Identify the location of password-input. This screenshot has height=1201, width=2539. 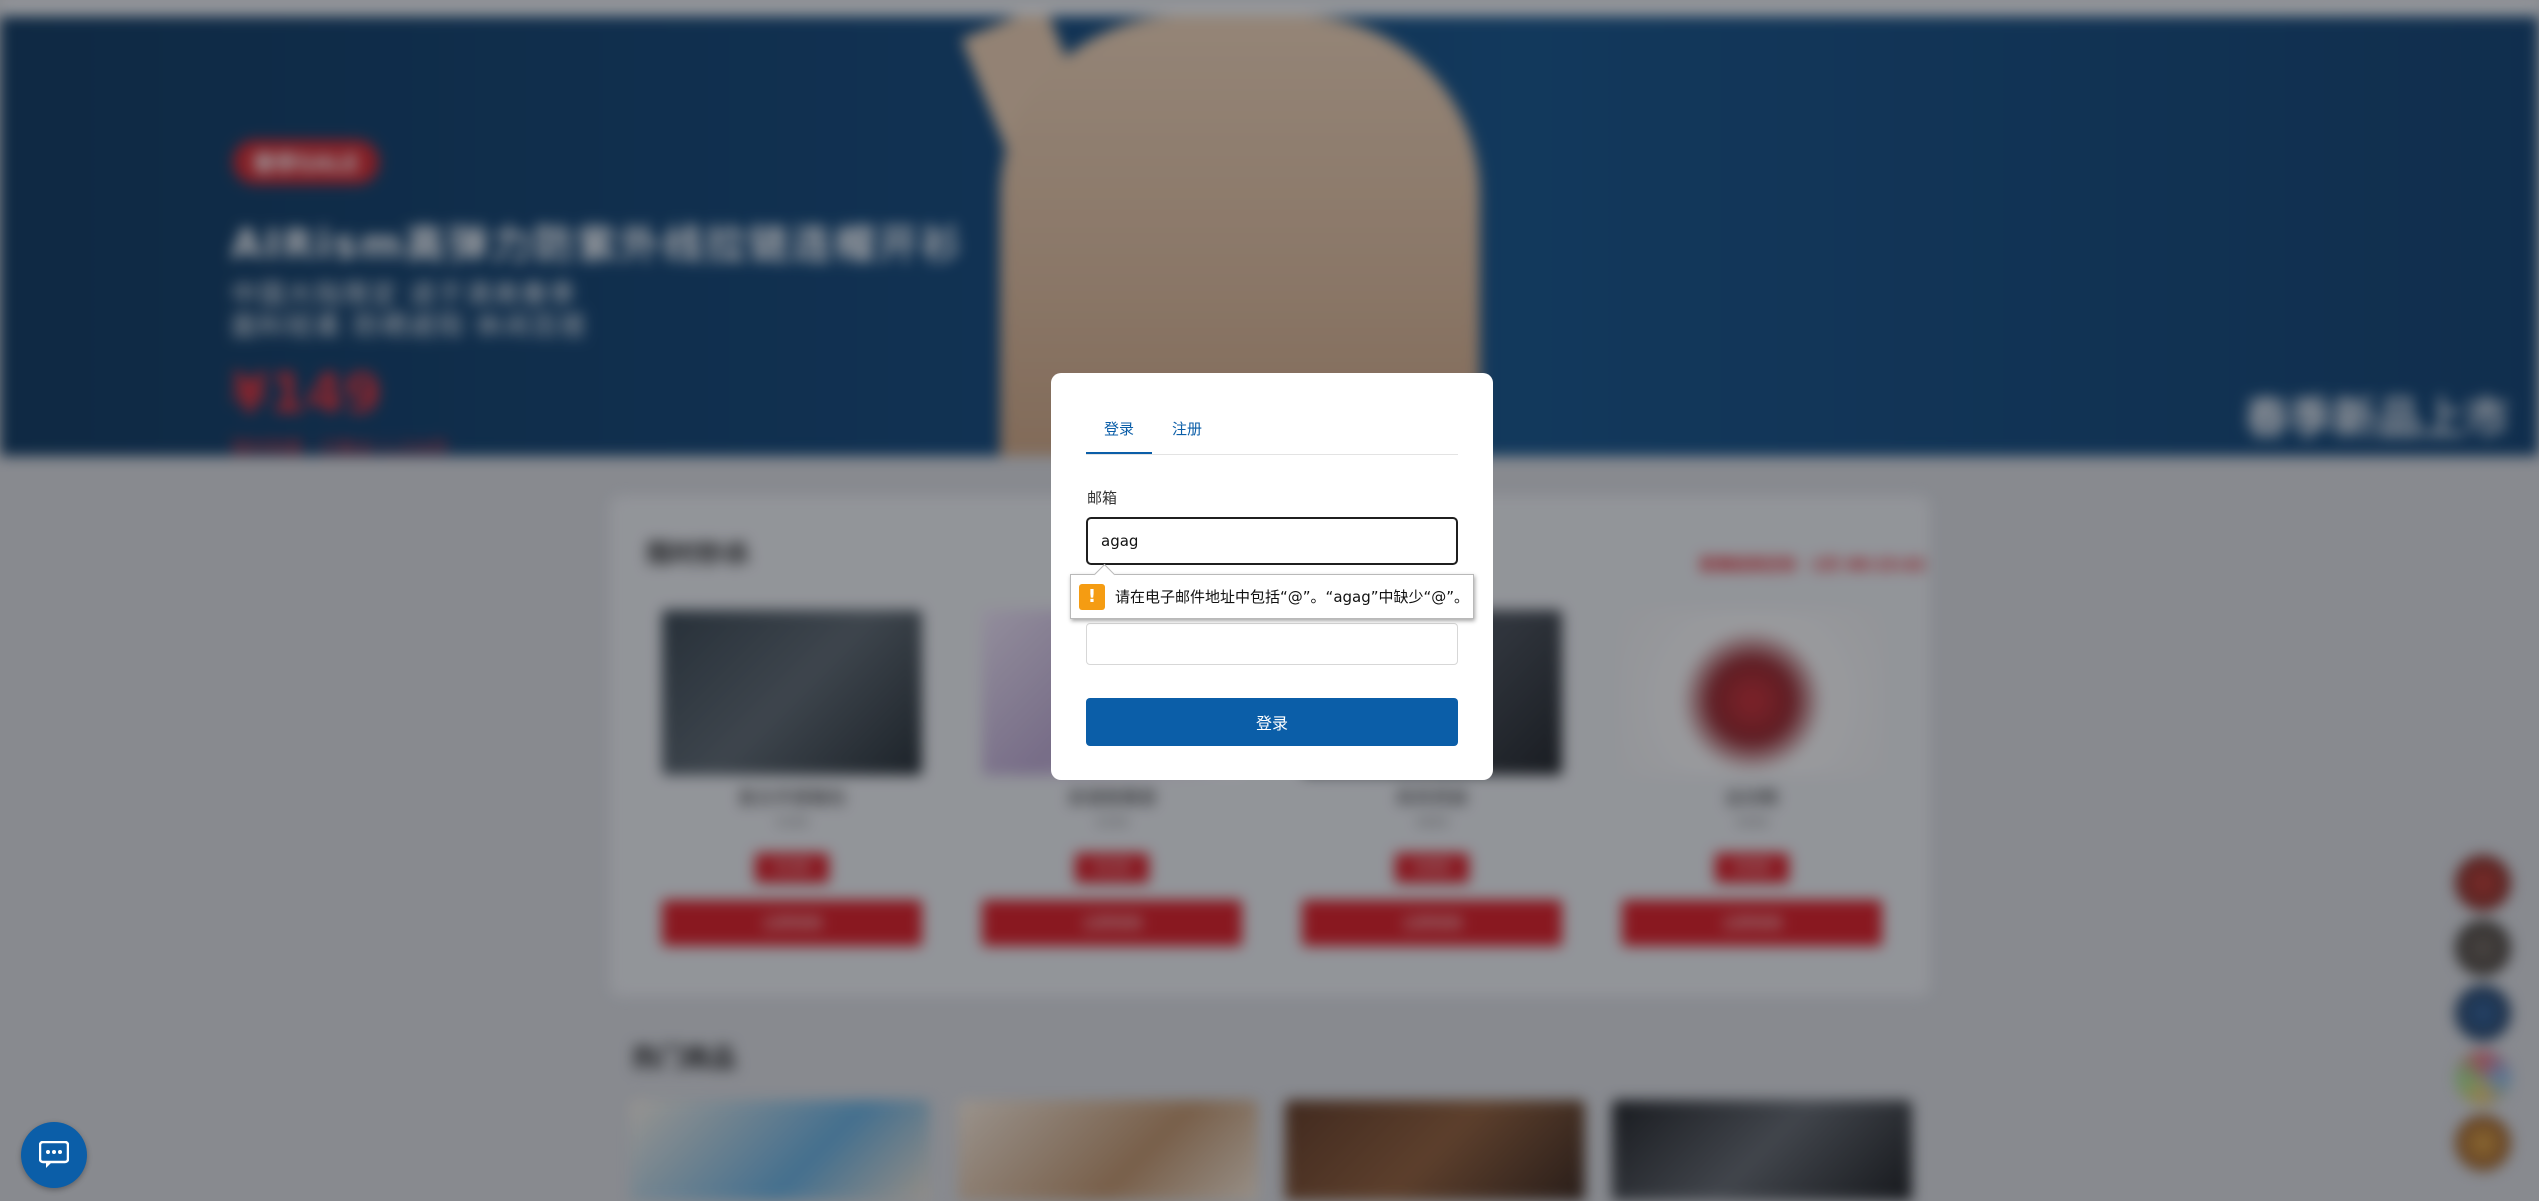
(1272, 644).